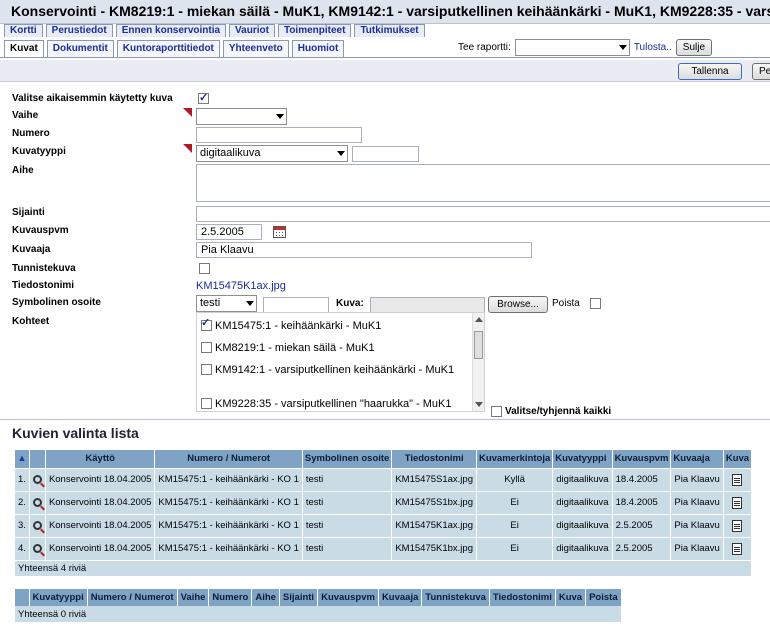 The height and width of the screenshot is (635, 770). I want to click on header-type: Kuvatyyppi, so click(582, 459).